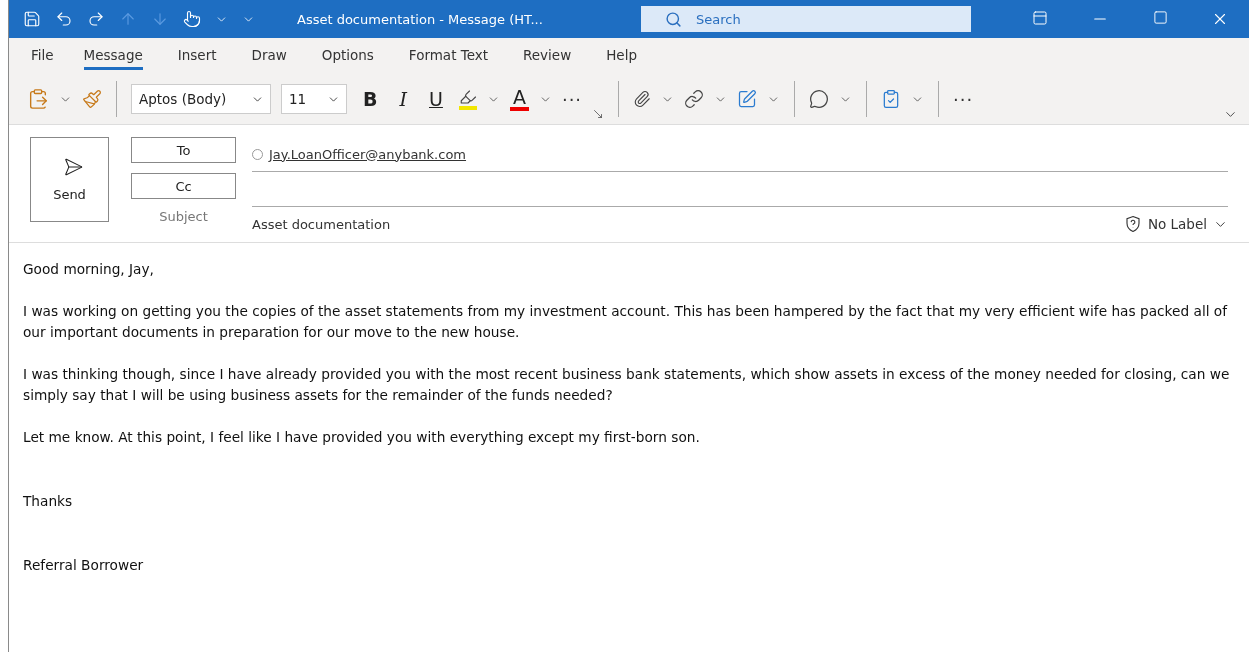 This screenshot has height=652, width=1249. What do you see at coordinates (626, 385) in the screenshot?
I see `body-paragraph: I was thinking though, since I have already provided you with the most recent business bank statements, which show assets in excess of the money needed for closing, can we simply say that I will be using business assets for the remainder of the funds needed?` at bounding box center [626, 385].